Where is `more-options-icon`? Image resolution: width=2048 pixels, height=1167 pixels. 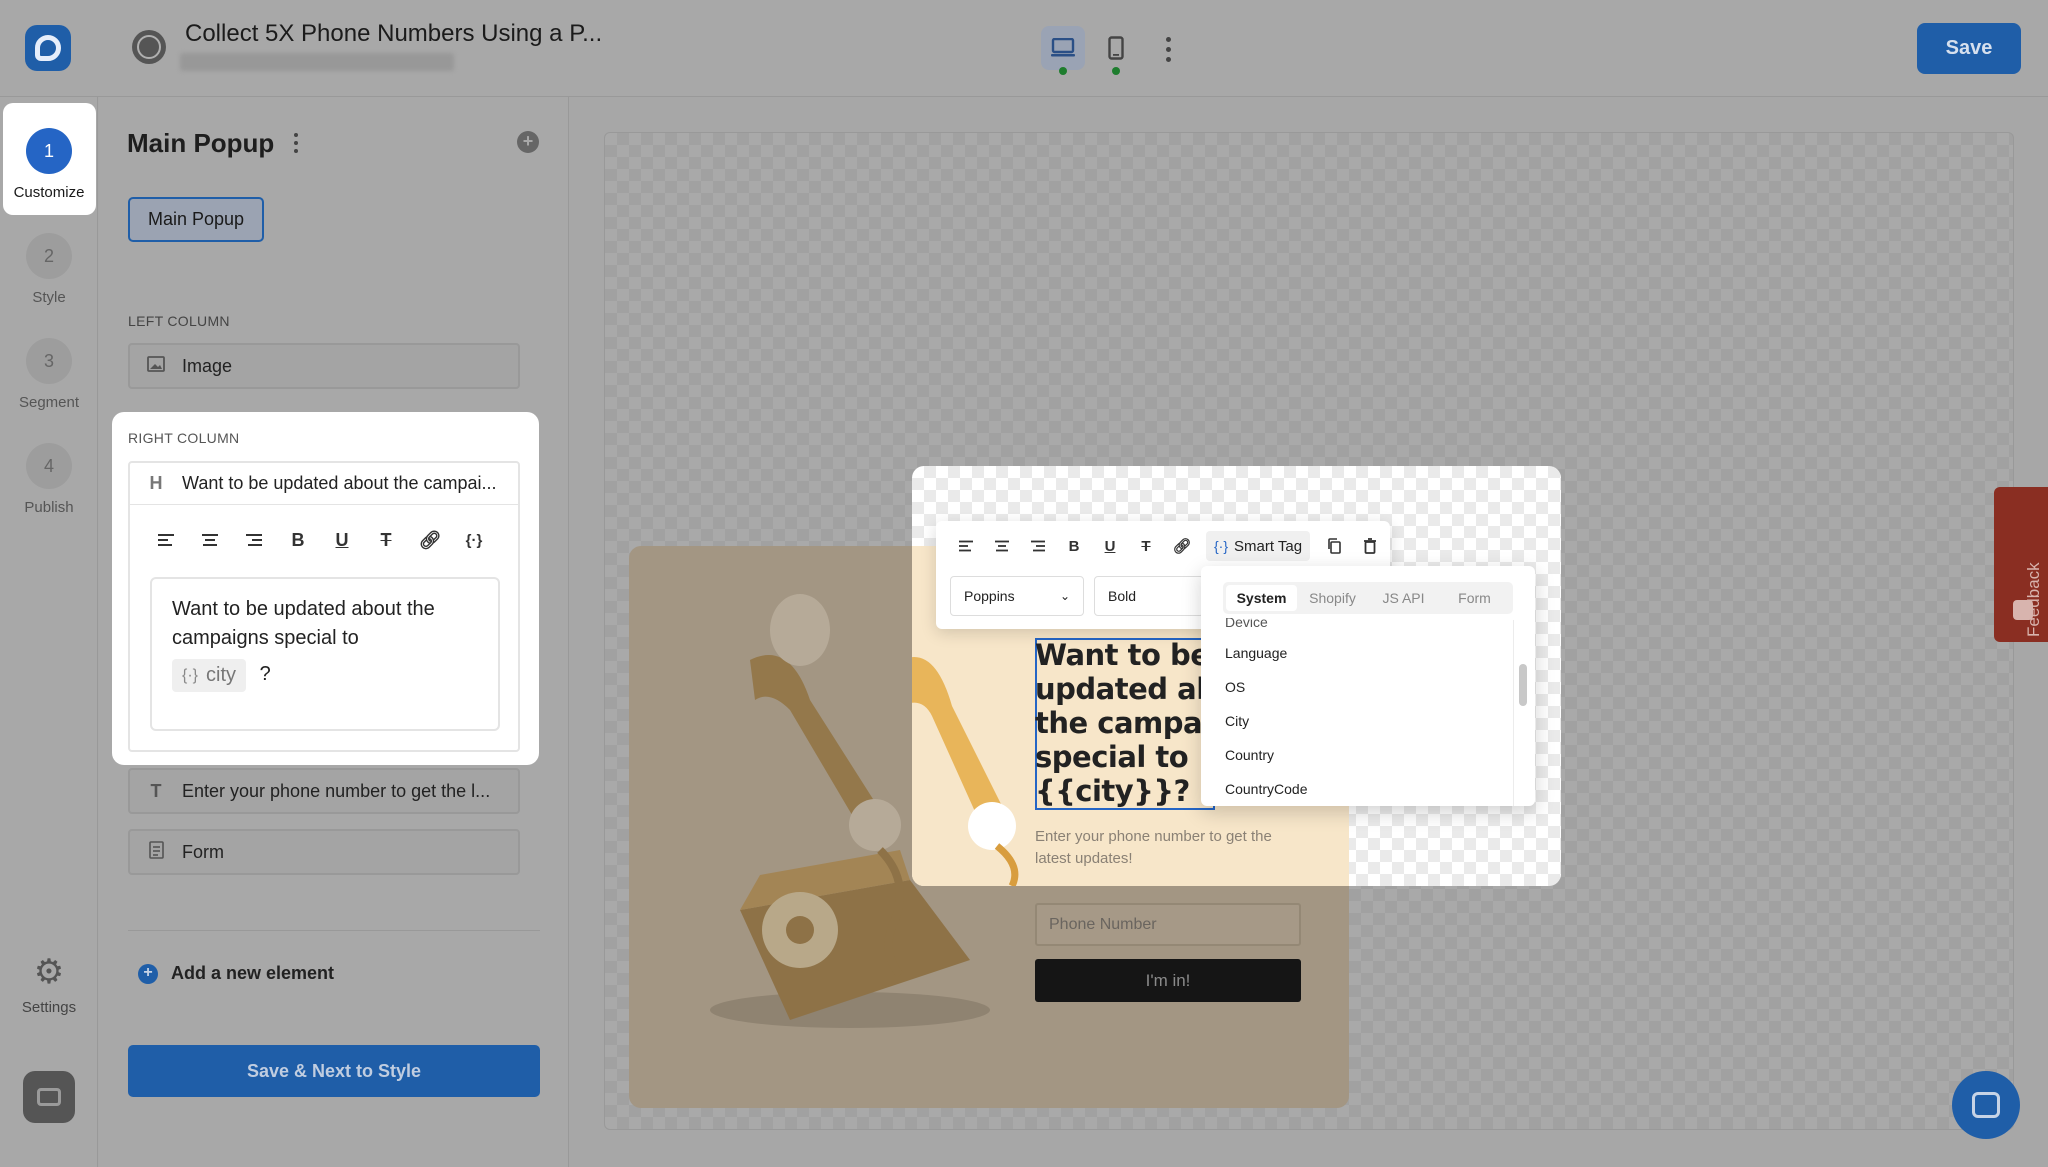
more-options-icon is located at coordinates (1168, 49).